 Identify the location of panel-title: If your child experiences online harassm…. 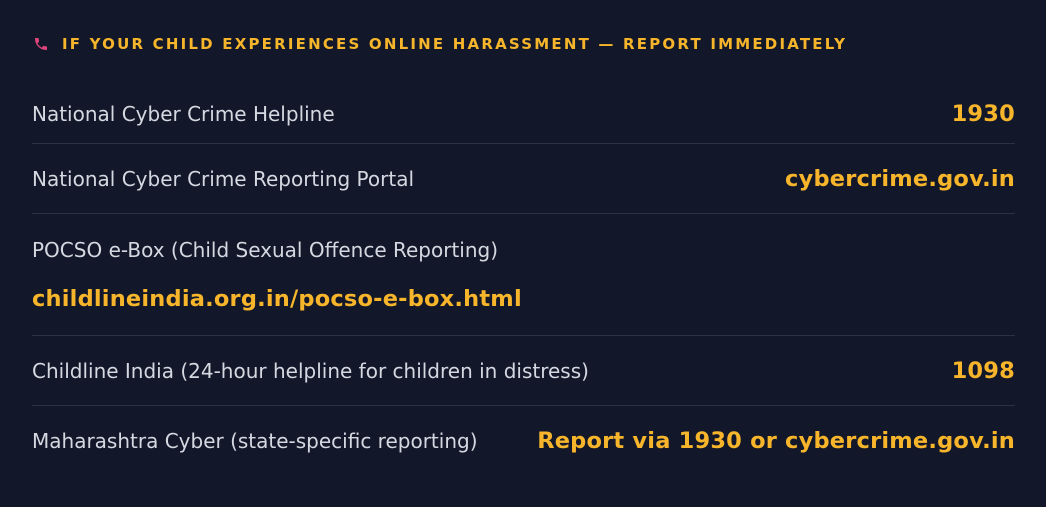
(455, 44).